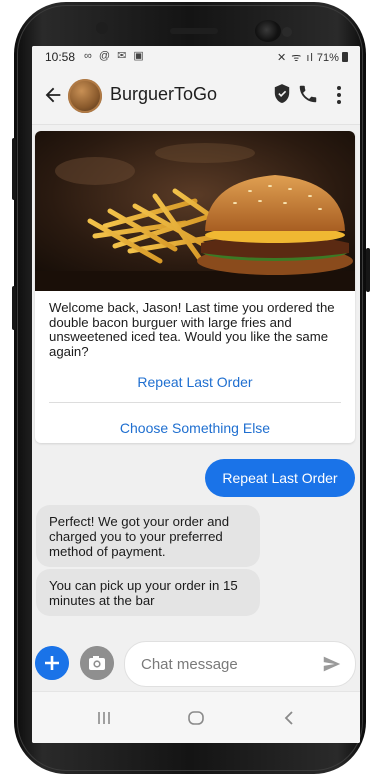 The height and width of the screenshot is (779, 380). What do you see at coordinates (295, 58) in the screenshot?
I see `signal-icon: ✕ ᯤ ıl` at bounding box center [295, 58].